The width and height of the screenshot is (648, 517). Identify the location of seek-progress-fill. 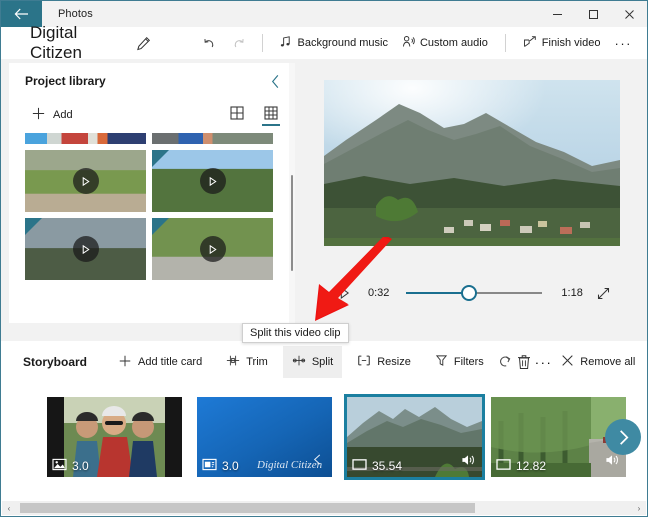
(438, 293).